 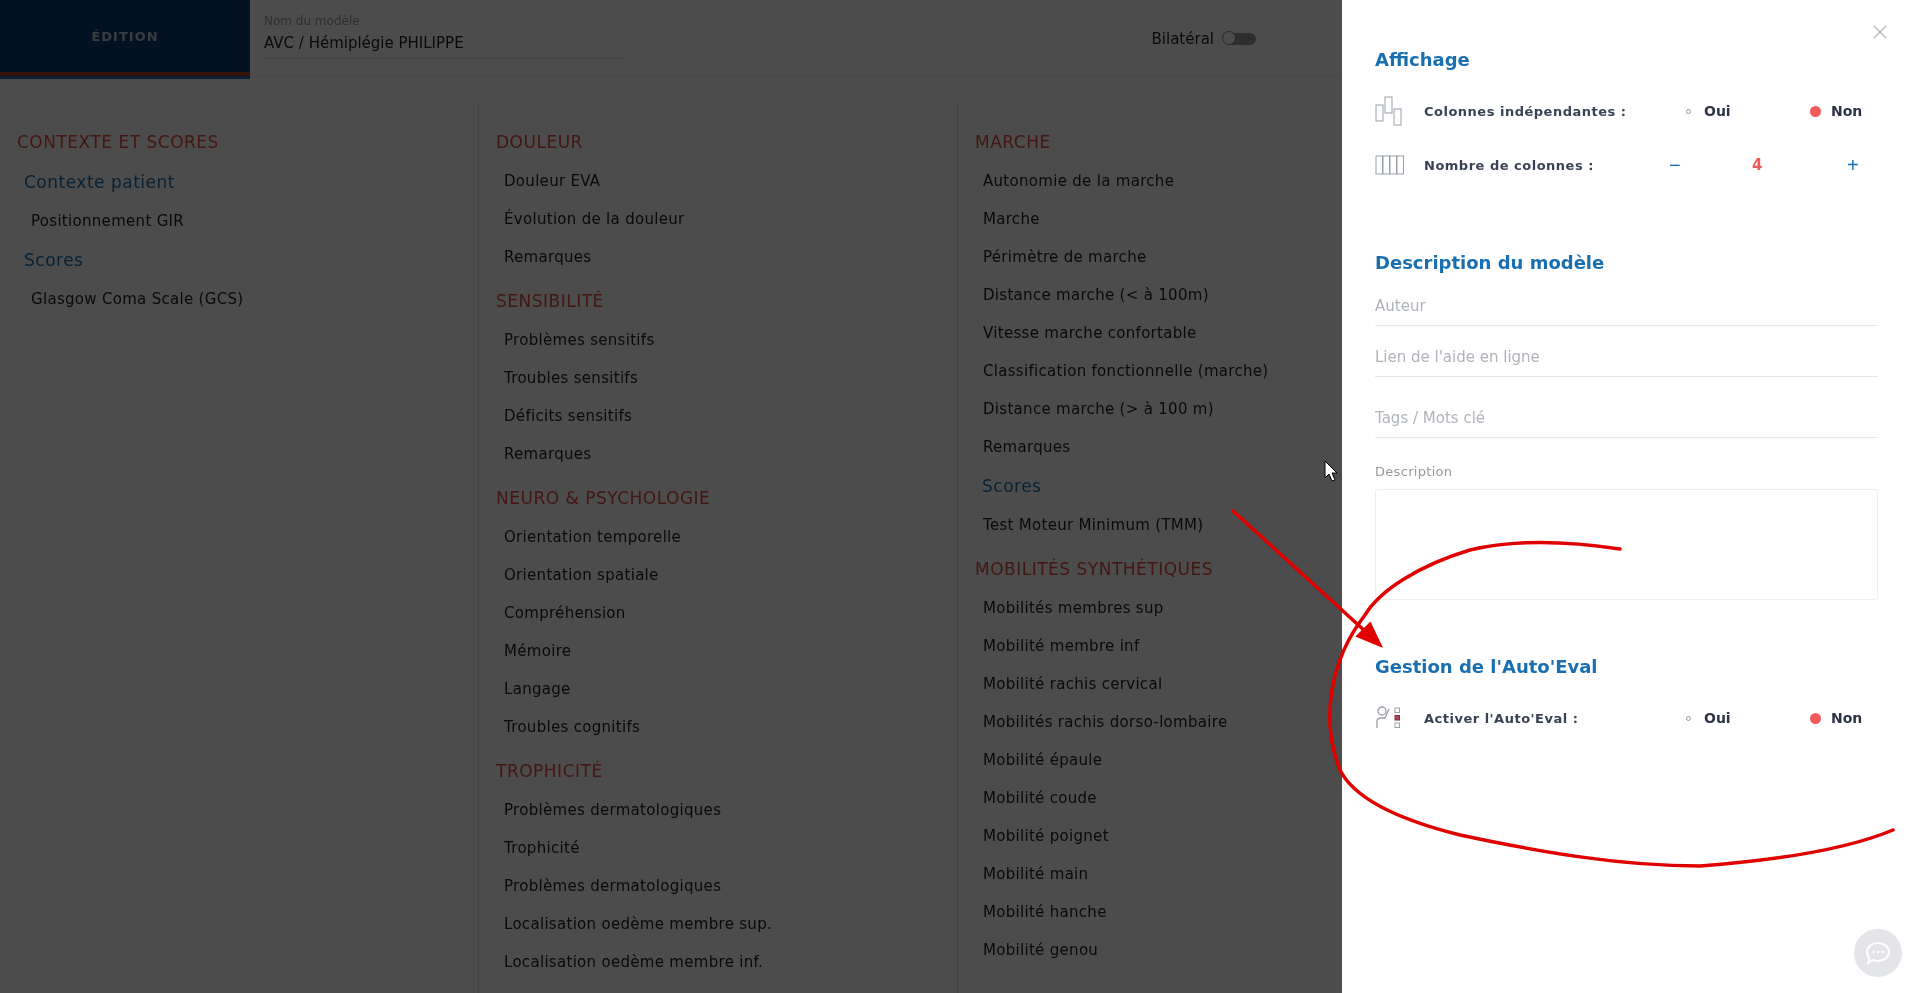 I want to click on setting-label: Nombre de colonnes :, so click(x=1509, y=165).